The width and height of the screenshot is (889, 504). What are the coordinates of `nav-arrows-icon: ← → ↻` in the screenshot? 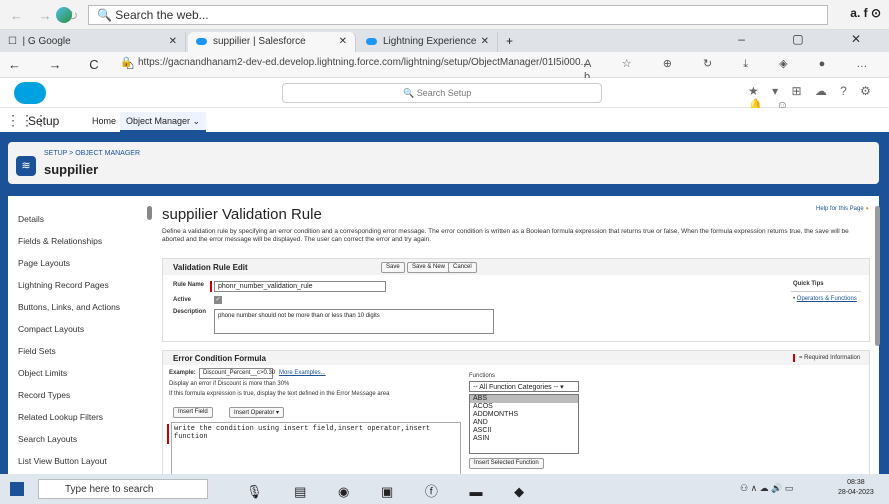 It's located at (47, 16).